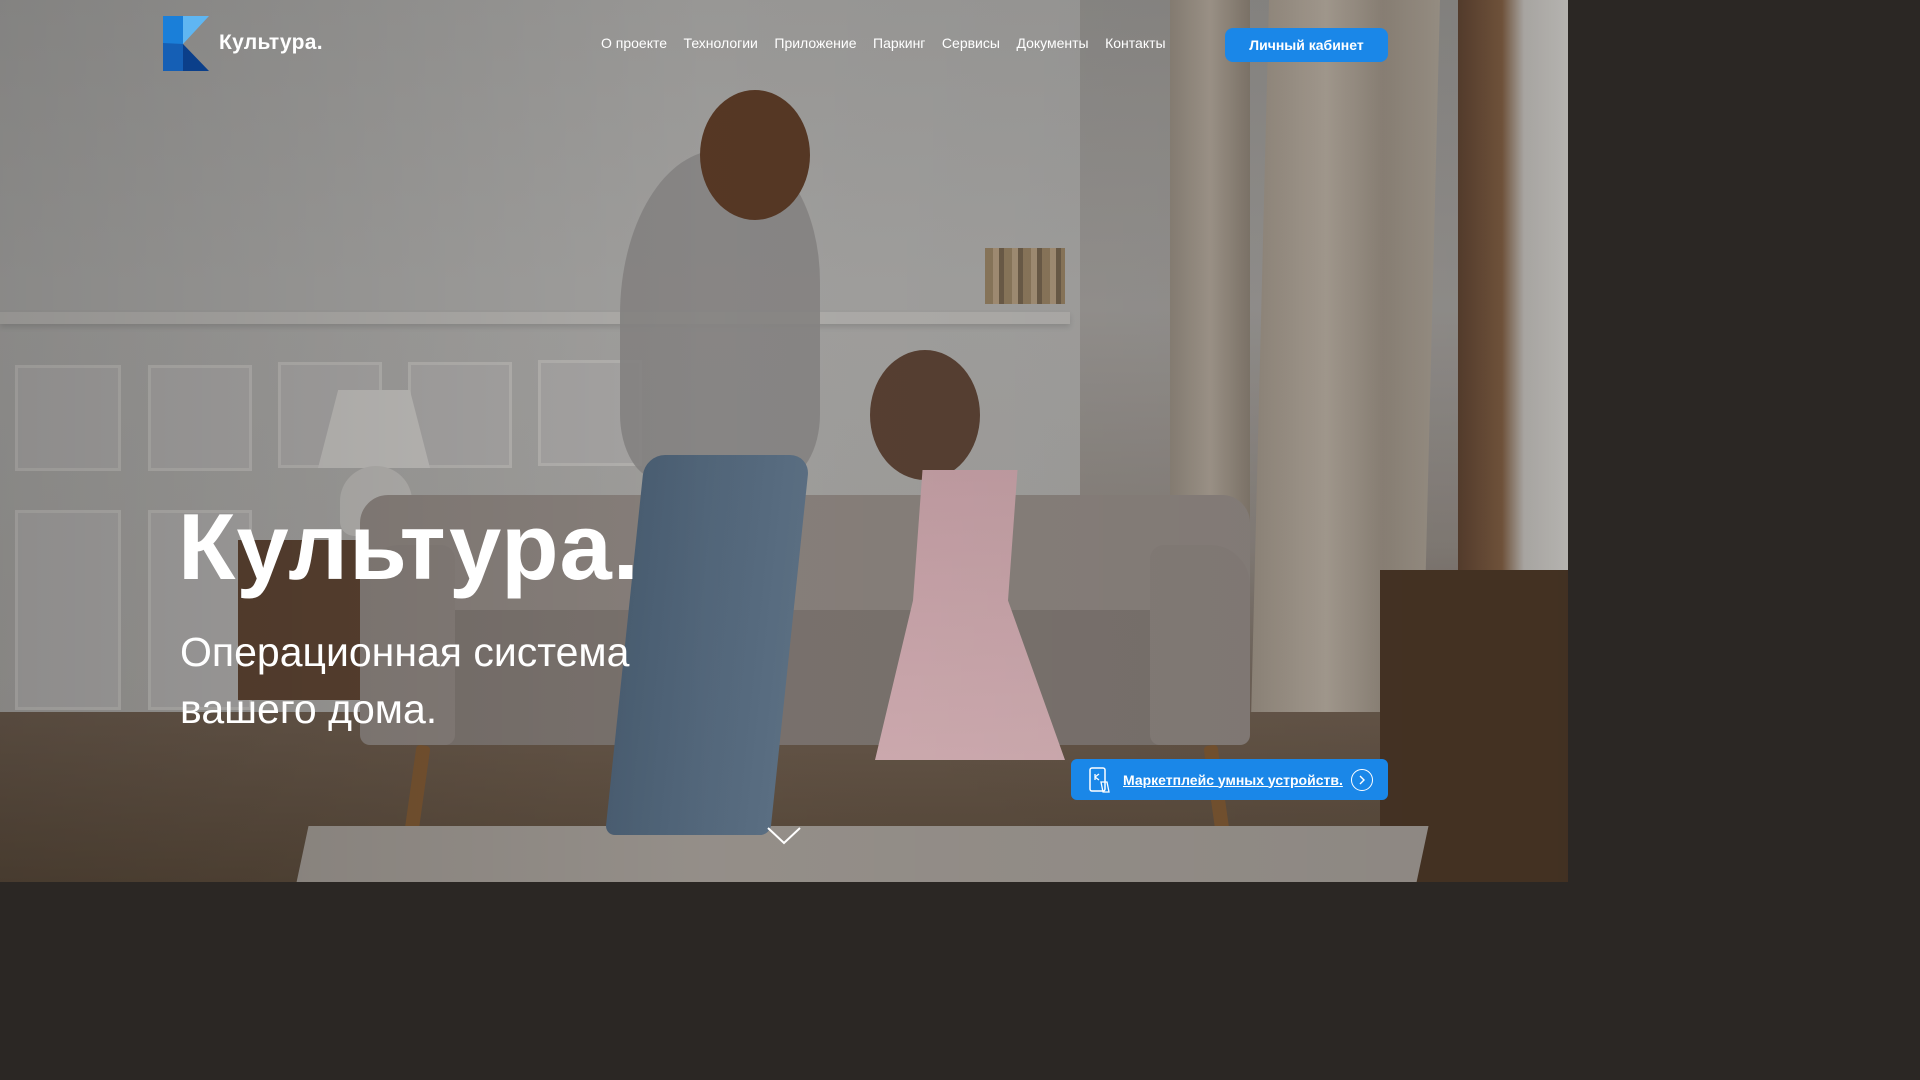 This screenshot has width=1920, height=1080. What do you see at coordinates (1099, 779) in the screenshot?
I see `smartphone-icon` at bounding box center [1099, 779].